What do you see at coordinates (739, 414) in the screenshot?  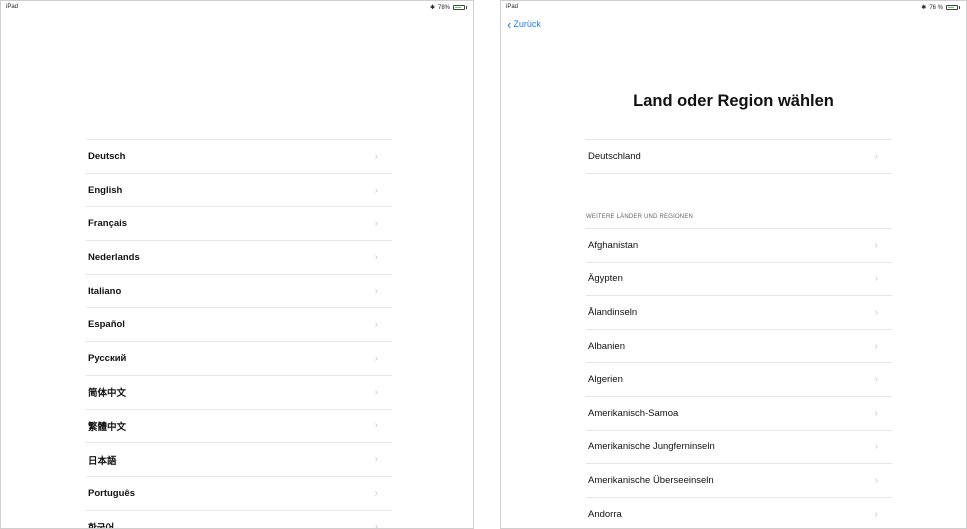 I see `list-item: Amerikanisch-Samoa ›` at bounding box center [739, 414].